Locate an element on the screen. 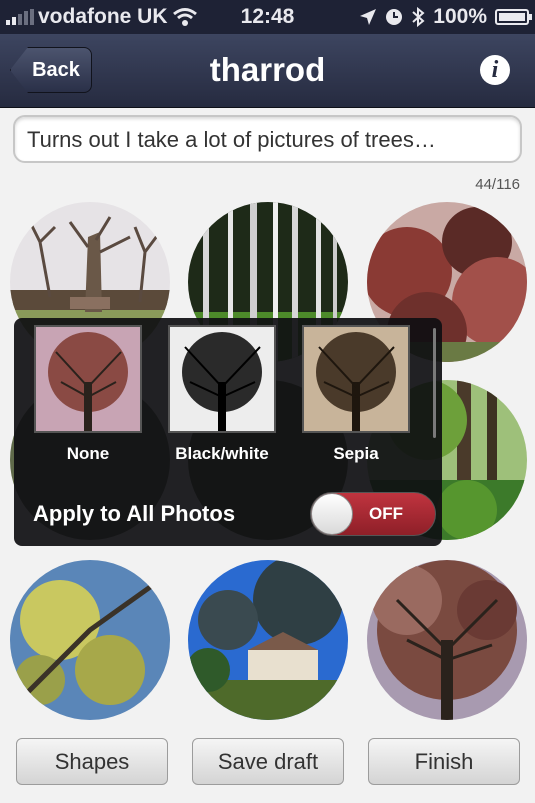  shapes-button: Shapes is located at coordinates (92, 761).